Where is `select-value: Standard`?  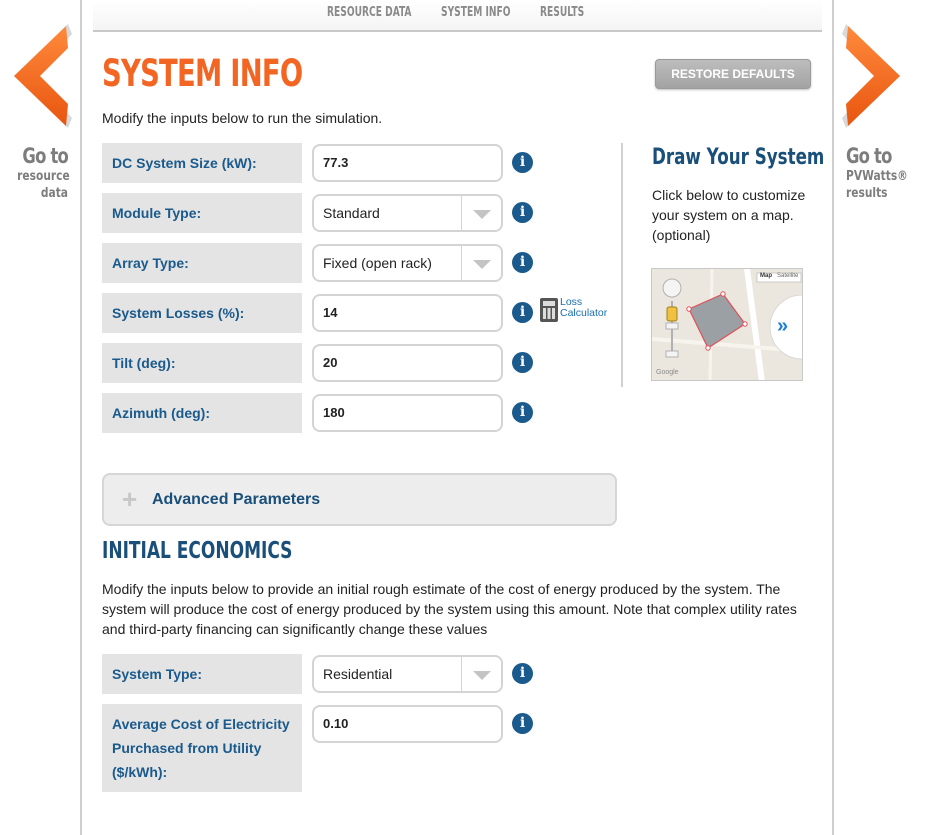 select-value: Standard is located at coordinates (351, 213).